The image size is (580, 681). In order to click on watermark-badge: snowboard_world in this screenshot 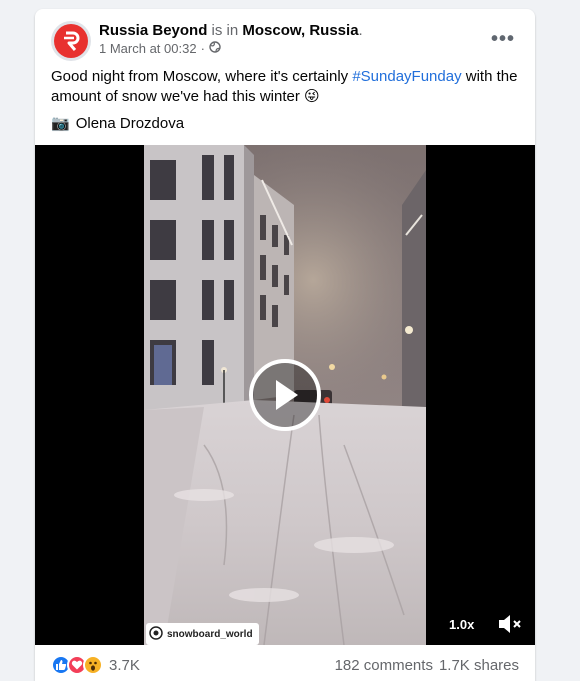, I will do `click(202, 634)`.